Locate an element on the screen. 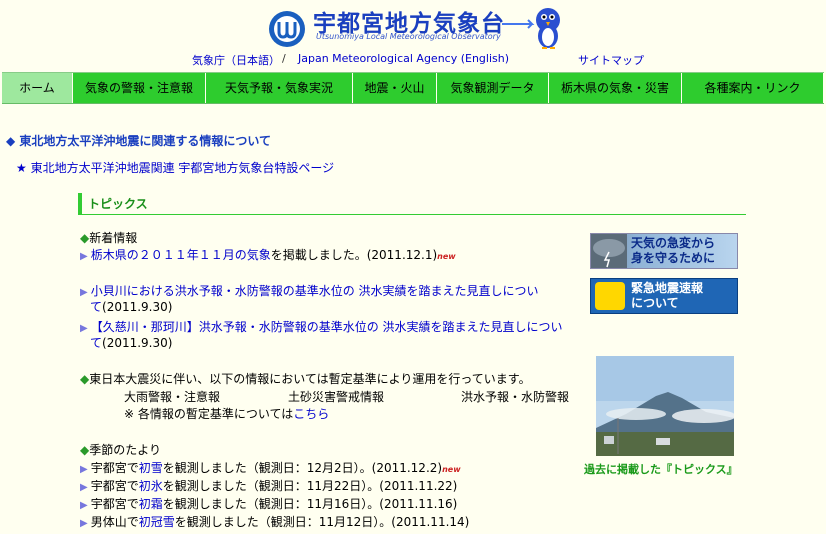  bird-mascot-icon is located at coordinates (531, 28).